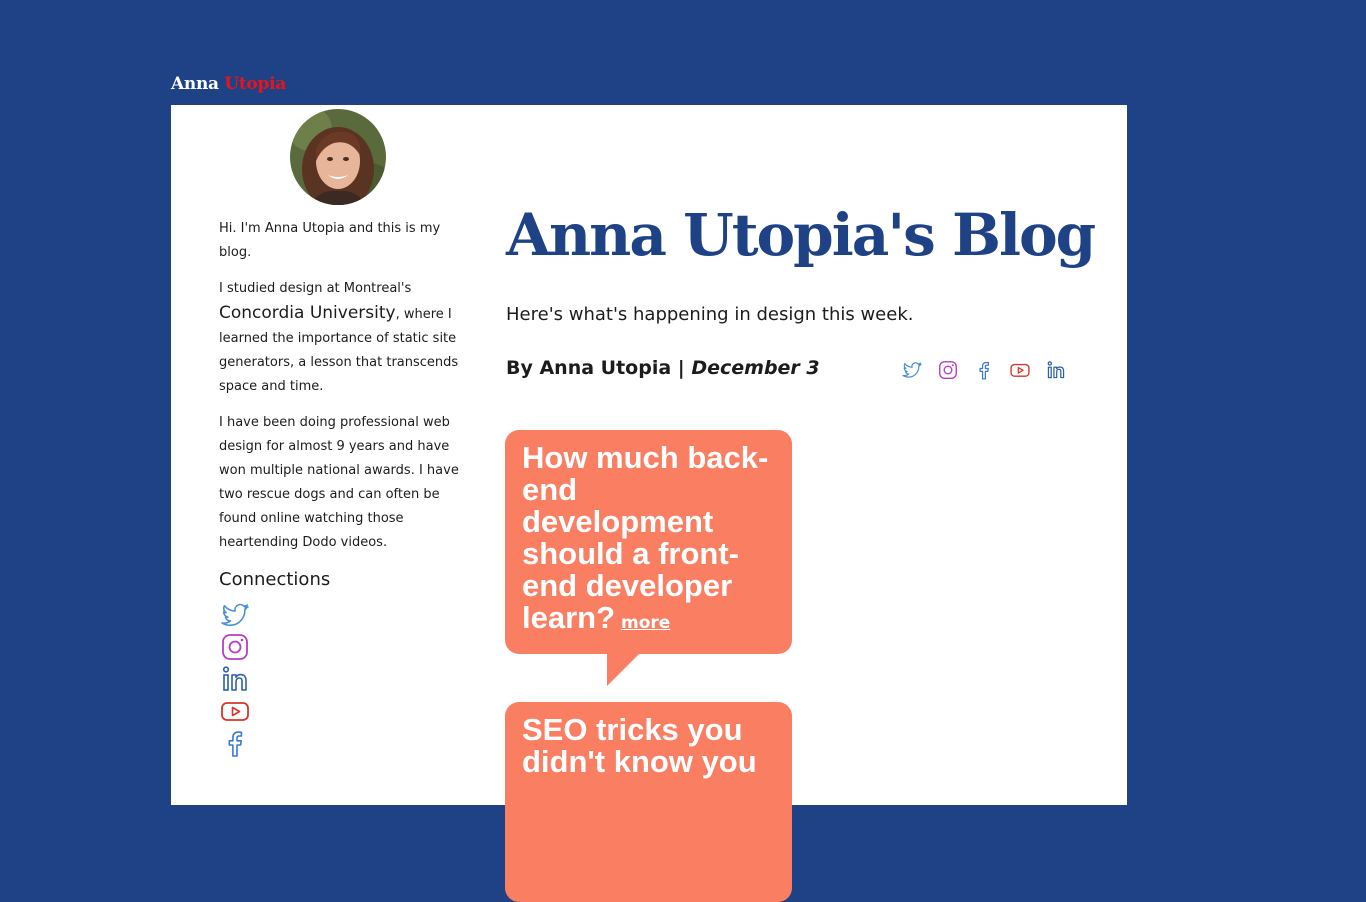  Describe the element at coordinates (645, 623) in the screenshot. I see `more-link: more` at that location.